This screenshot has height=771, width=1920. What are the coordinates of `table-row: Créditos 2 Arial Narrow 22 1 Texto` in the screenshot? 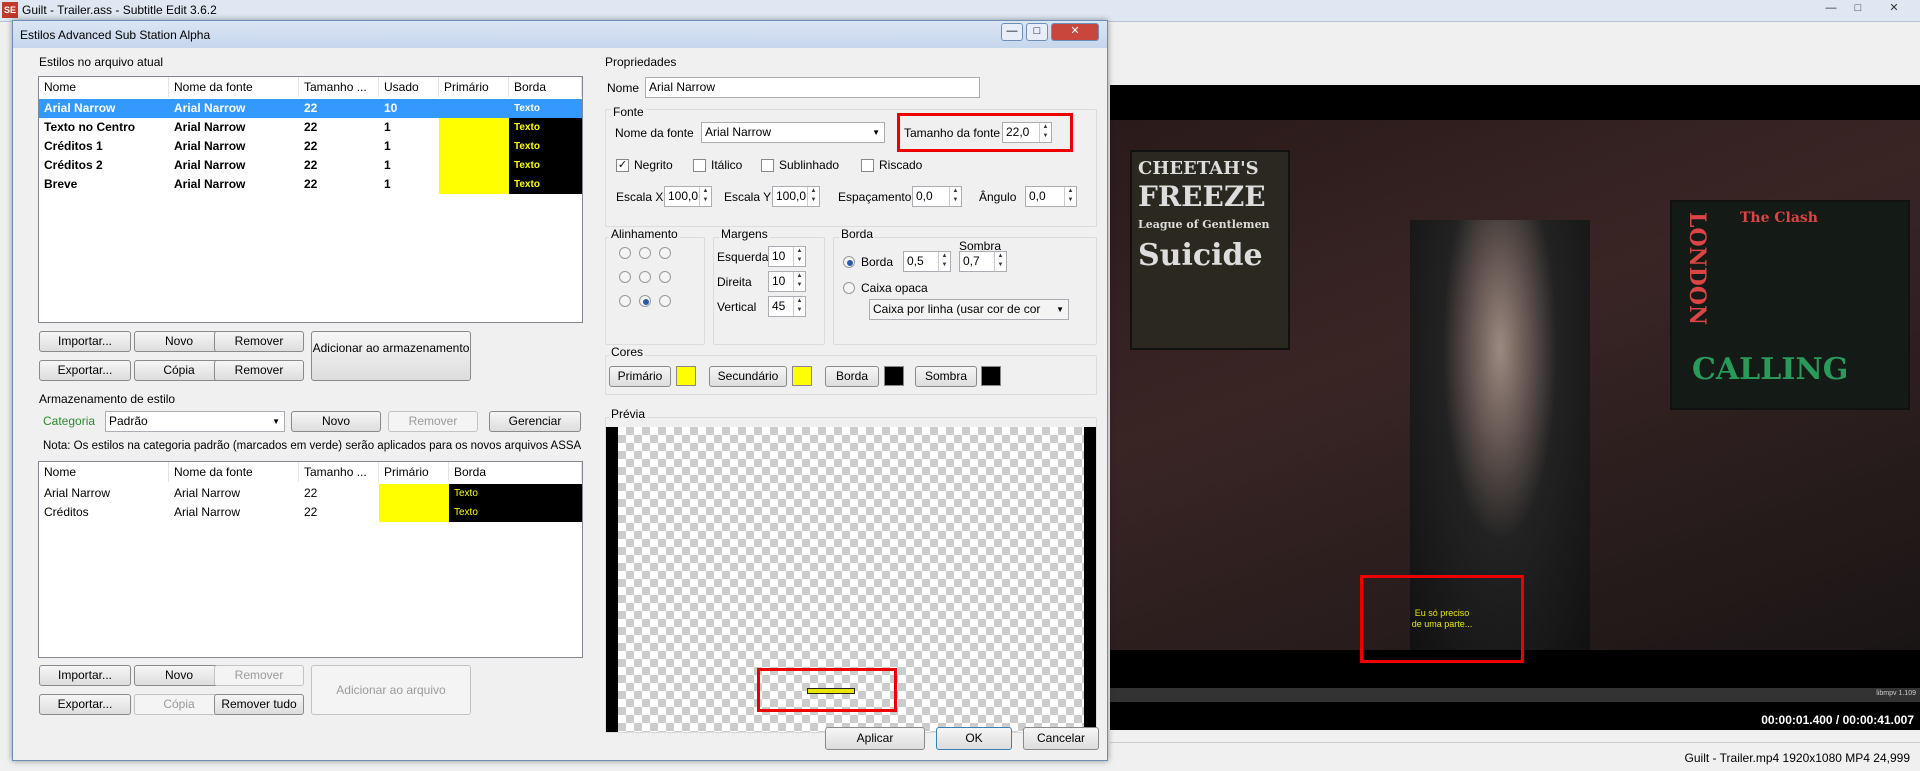 It's located at (310, 165).